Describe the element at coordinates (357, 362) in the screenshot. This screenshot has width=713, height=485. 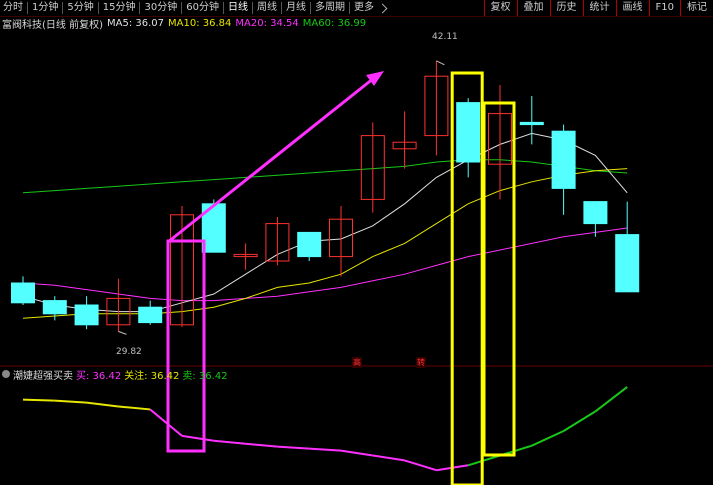
I see `signal-marker-1: 高` at that location.